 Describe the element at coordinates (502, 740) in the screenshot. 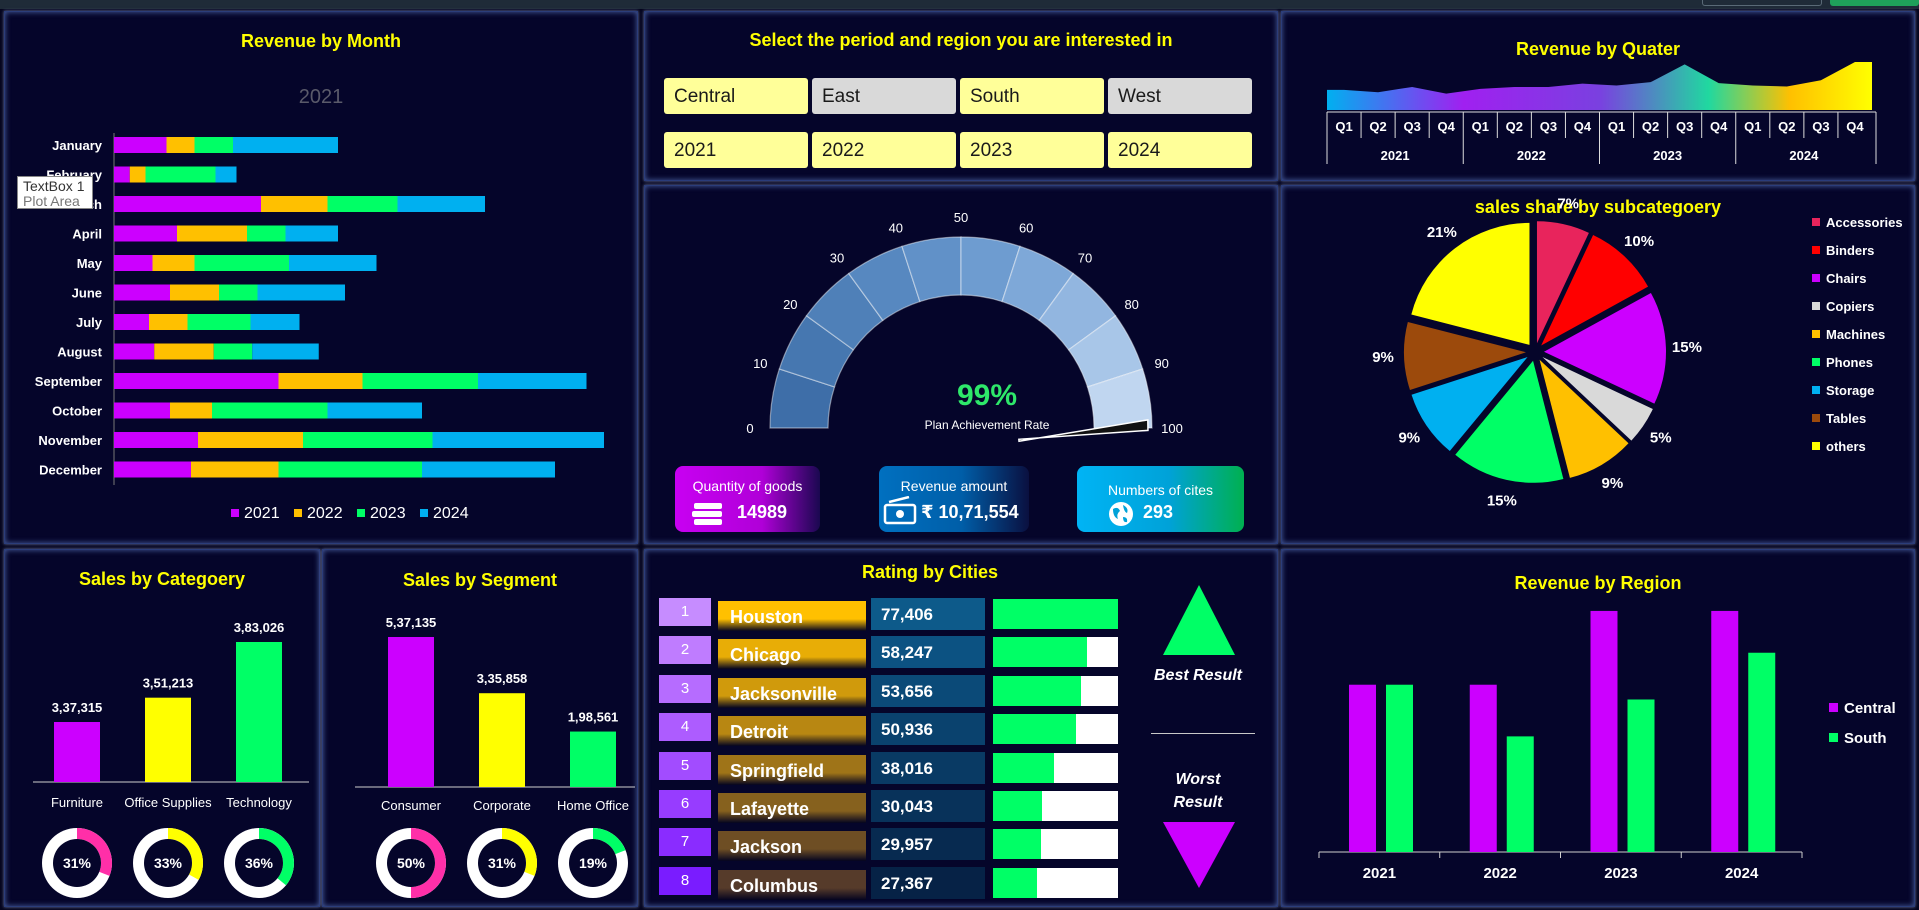

I see `bar-corporate` at that location.